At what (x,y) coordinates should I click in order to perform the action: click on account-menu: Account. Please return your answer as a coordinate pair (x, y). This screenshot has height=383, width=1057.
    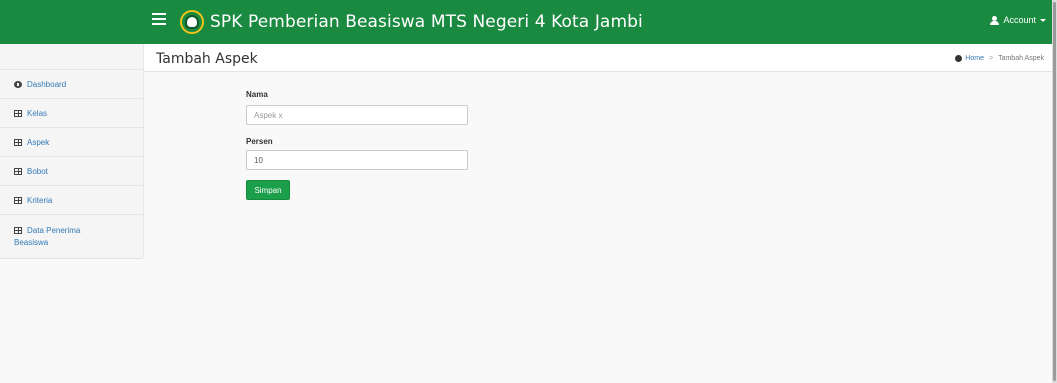
    Looking at the image, I should click on (1018, 20).